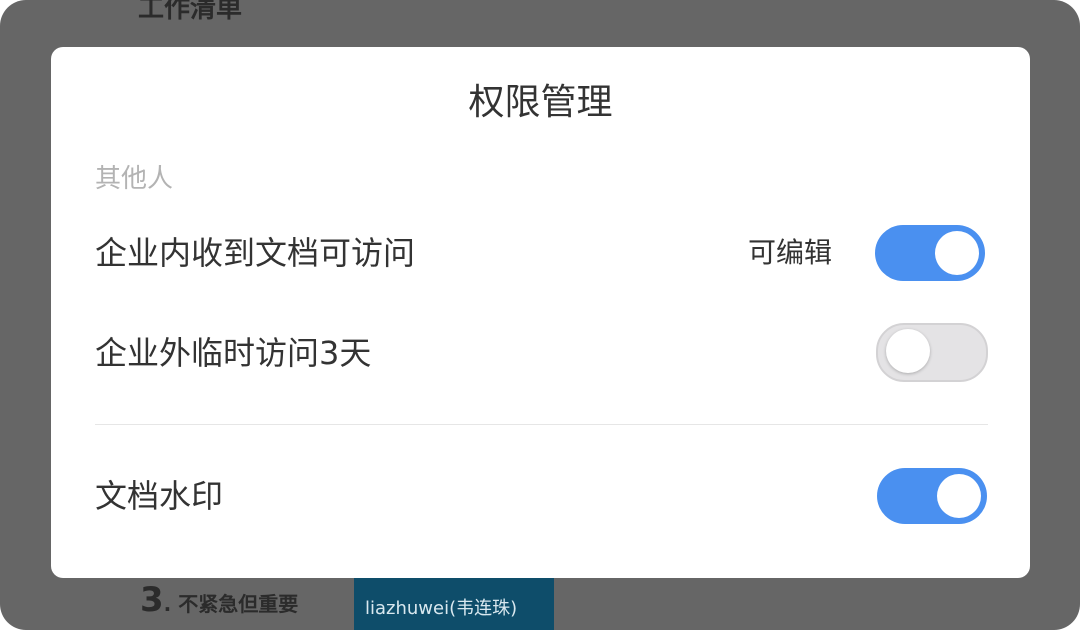 The height and width of the screenshot is (630, 1080). Describe the element at coordinates (134, 179) in the screenshot. I see `section-label-others: 其他人` at that location.